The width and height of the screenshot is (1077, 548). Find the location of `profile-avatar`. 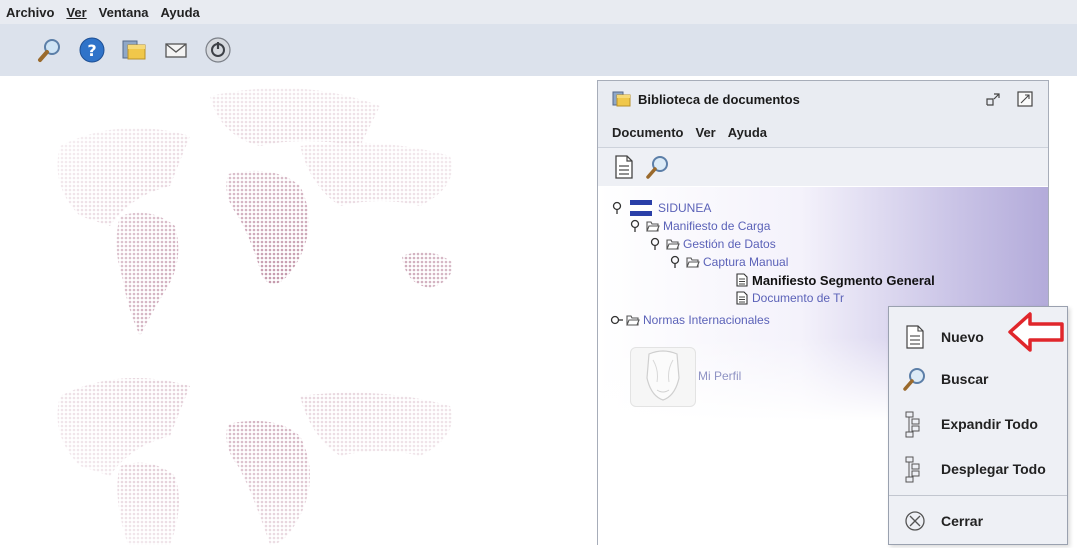

profile-avatar is located at coordinates (663, 377).